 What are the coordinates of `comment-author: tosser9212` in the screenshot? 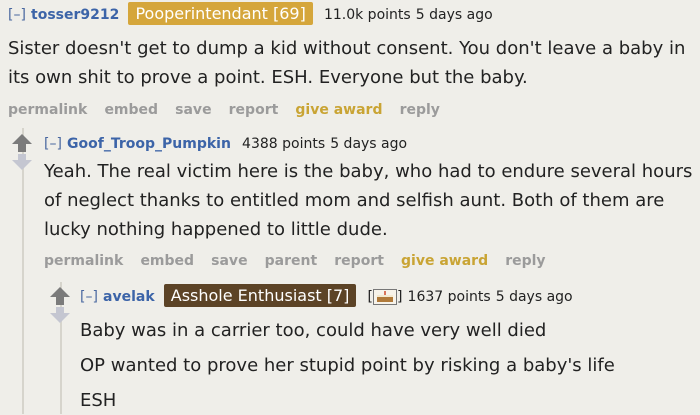 It's located at (75, 15).